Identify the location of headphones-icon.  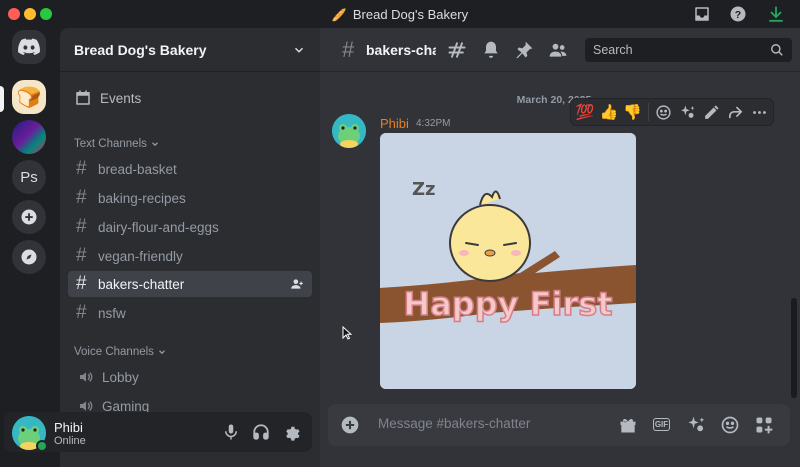
(261, 432).